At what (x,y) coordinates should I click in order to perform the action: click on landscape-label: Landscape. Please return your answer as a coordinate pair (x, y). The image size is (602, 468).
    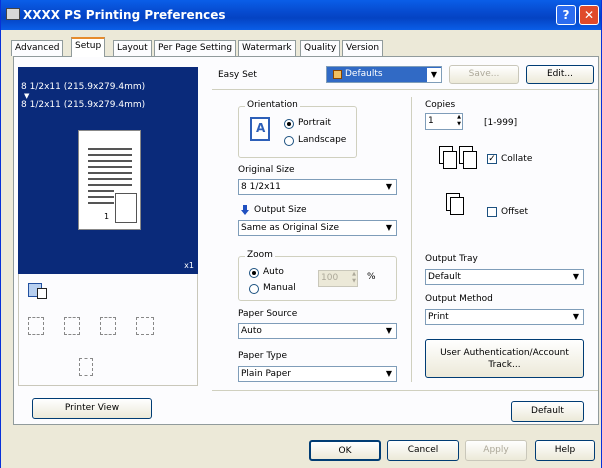
    Looking at the image, I should click on (322, 140).